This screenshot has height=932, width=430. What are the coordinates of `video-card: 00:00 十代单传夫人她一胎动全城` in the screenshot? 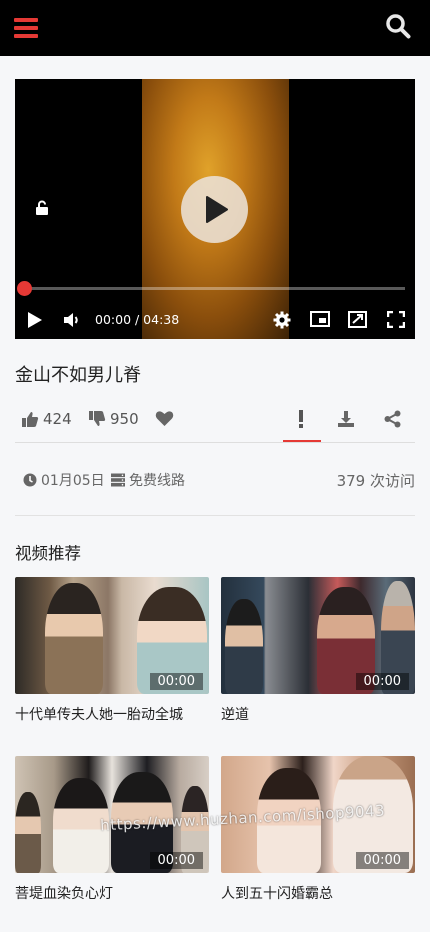 It's located at (112, 650).